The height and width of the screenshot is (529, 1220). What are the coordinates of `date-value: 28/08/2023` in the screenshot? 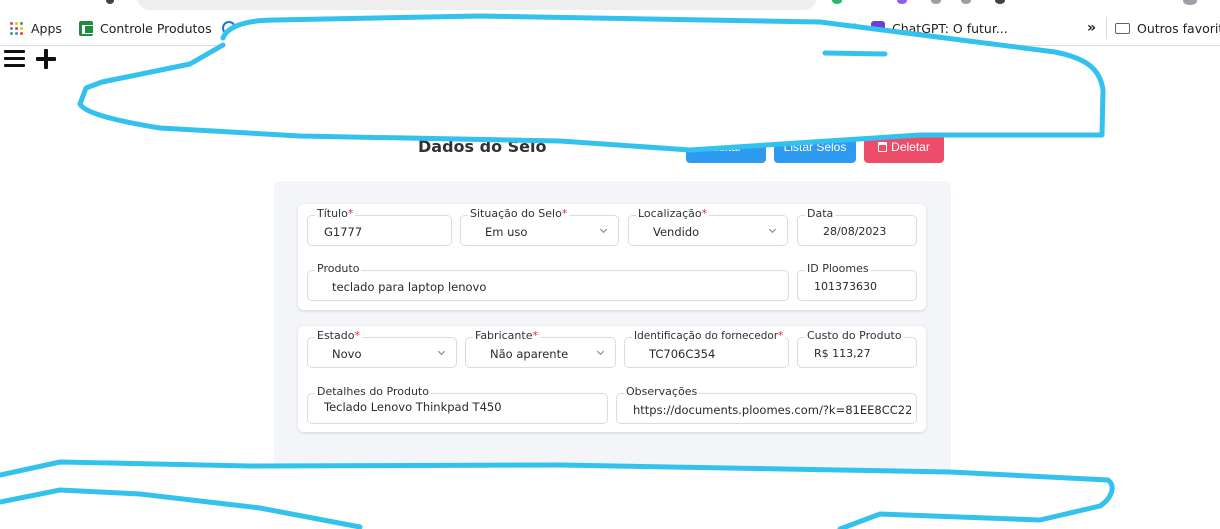 It's located at (855, 231).